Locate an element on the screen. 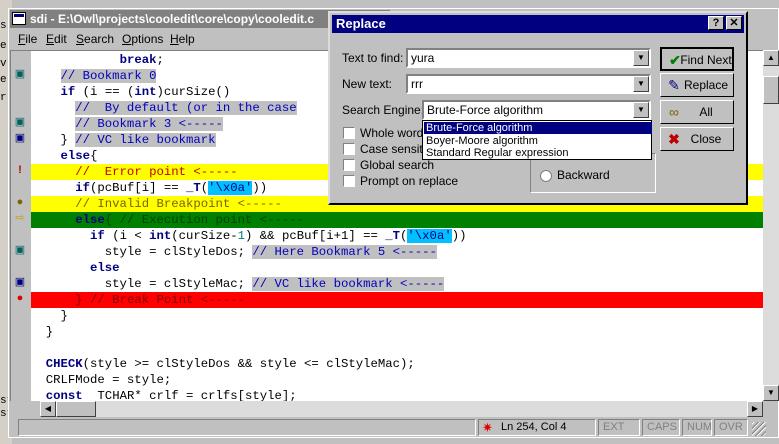  new-text-label: New text: is located at coordinates (367, 84).